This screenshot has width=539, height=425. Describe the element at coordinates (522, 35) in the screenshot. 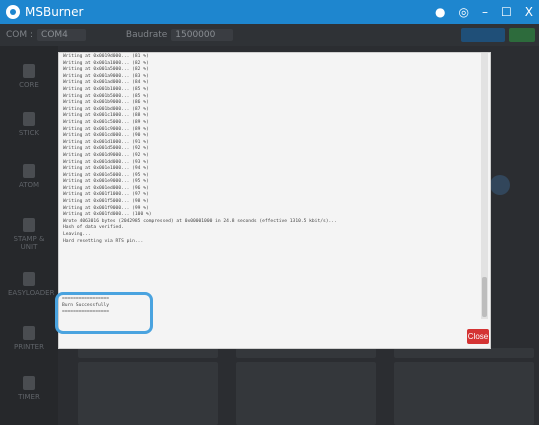

I see `toolbar-button-green` at that location.